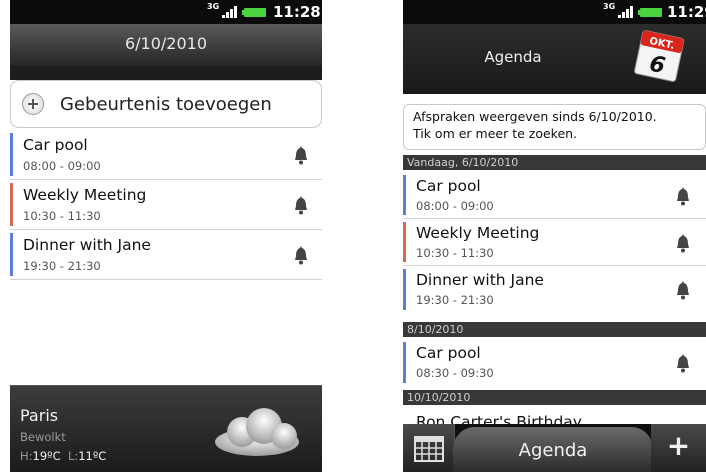 The width and height of the screenshot is (706, 472). I want to click on status-bar: 3G 11:28, so click(166, 12).